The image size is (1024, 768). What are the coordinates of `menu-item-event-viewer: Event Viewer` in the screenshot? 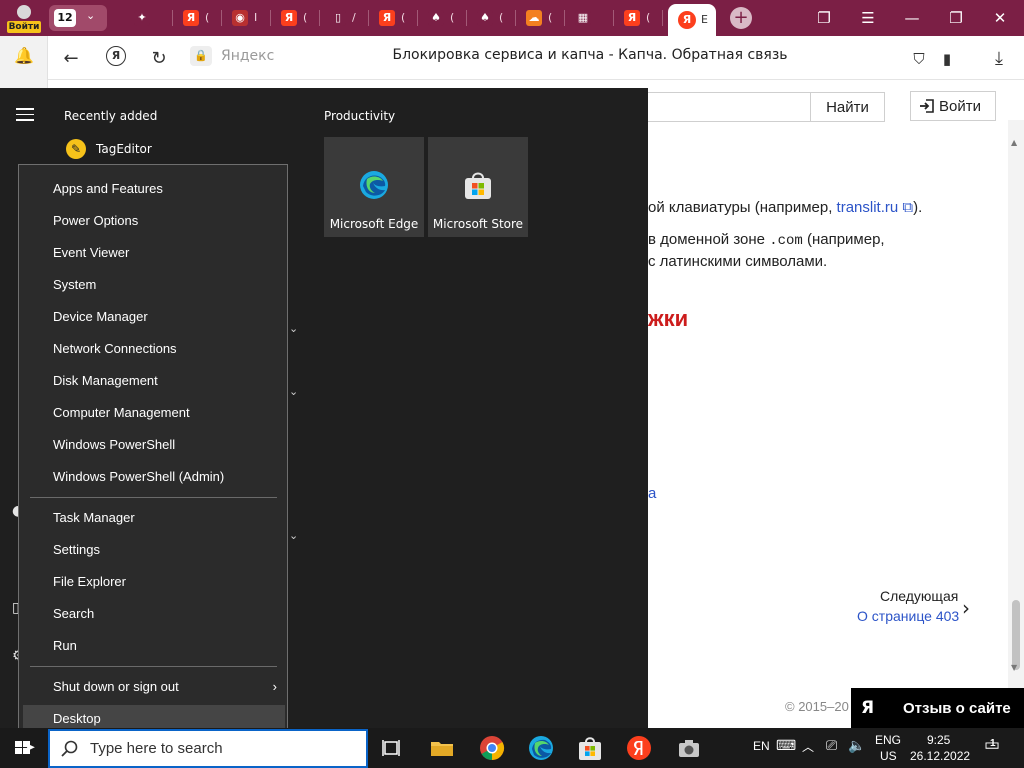 It's located at (153, 253).